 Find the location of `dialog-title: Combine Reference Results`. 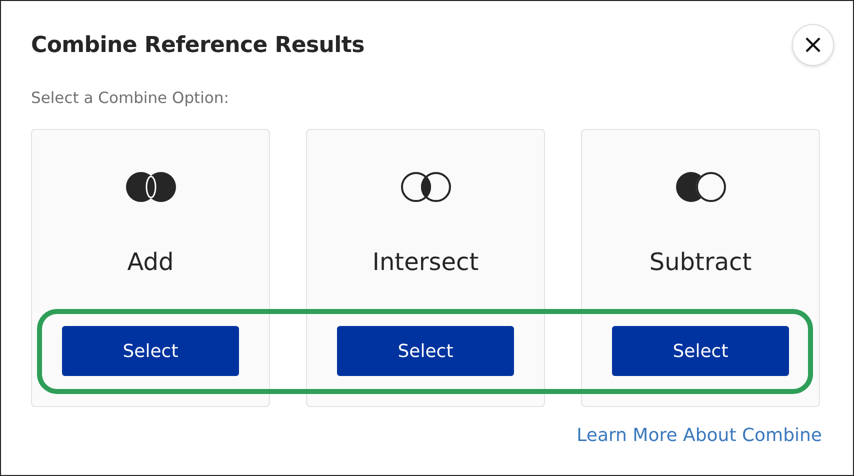

dialog-title: Combine Reference Results is located at coordinates (197, 45).